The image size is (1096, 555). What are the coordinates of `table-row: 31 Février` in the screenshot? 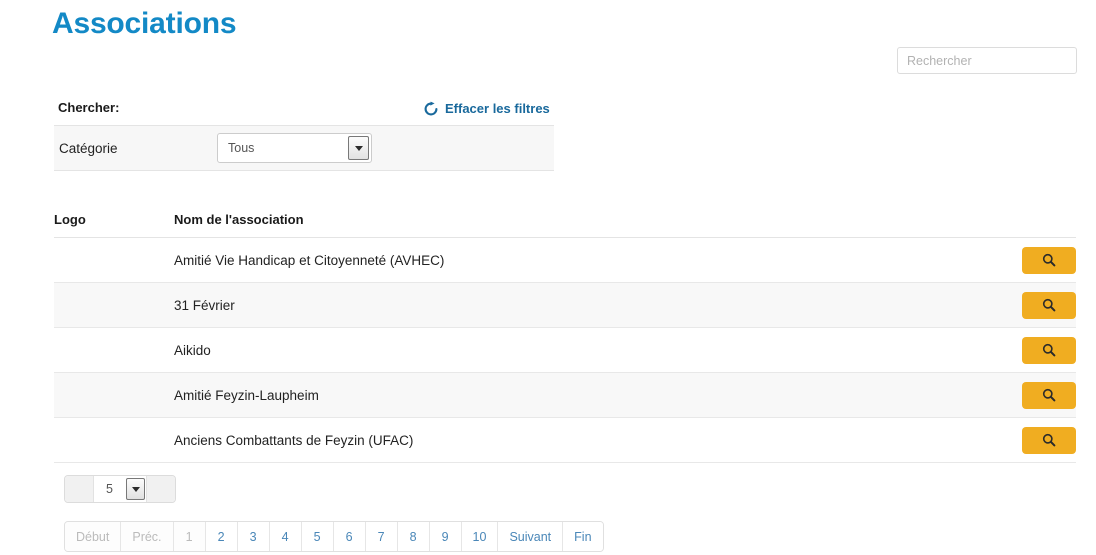 It's located at (565, 305).